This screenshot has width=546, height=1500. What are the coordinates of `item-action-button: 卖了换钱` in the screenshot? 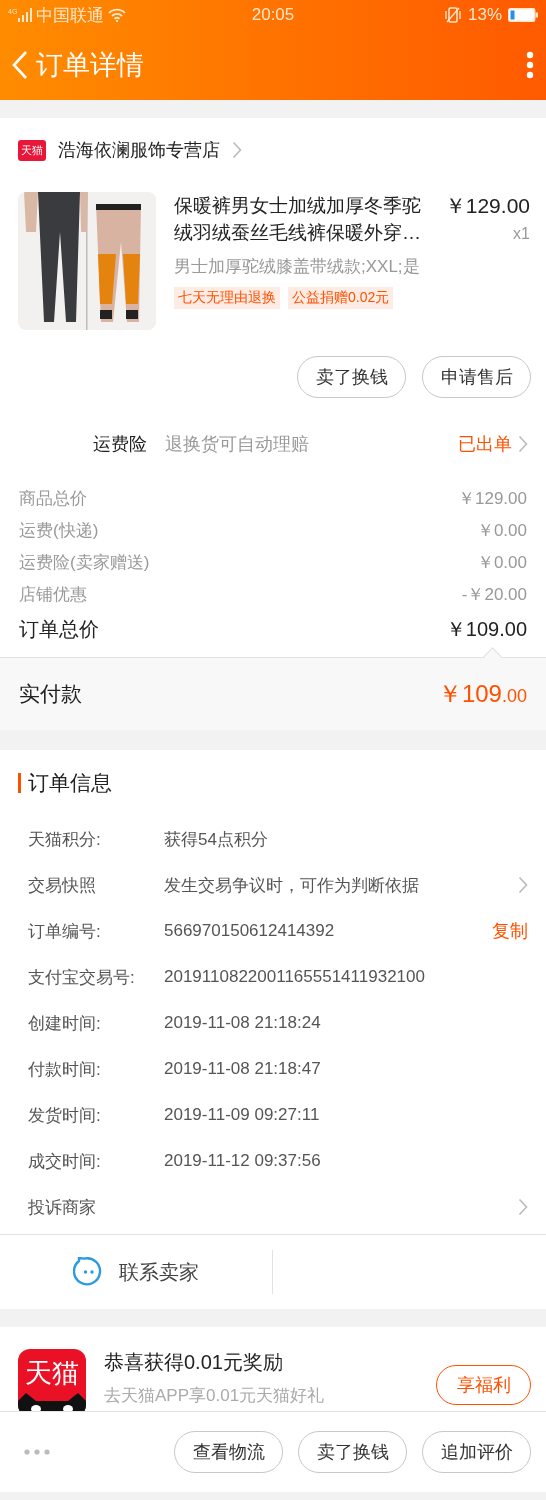 It's located at (351, 377).